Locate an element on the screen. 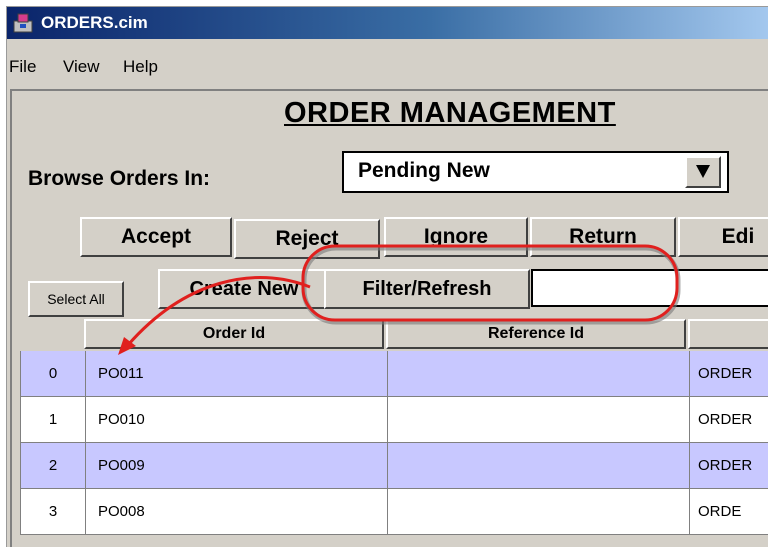  row-index: 1 is located at coordinates (53, 420).